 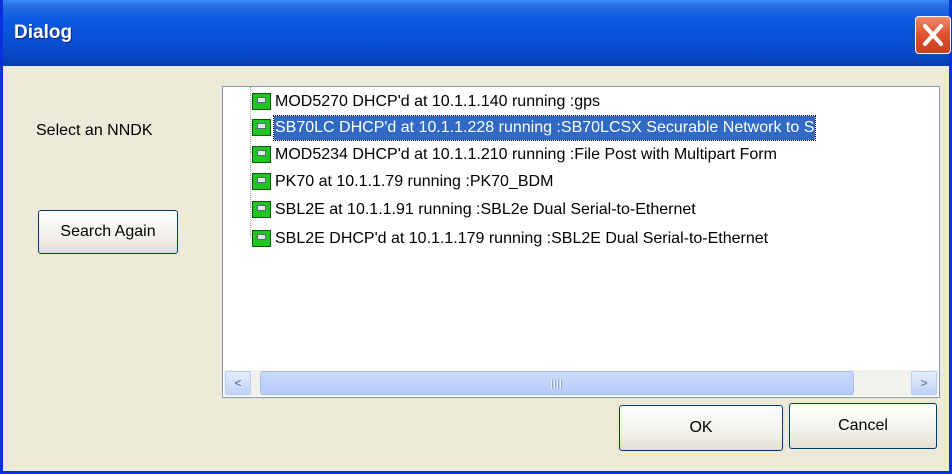 What do you see at coordinates (108, 232) in the screenshot?
I see `search-again-button: Search Again` at bounding box center [108, 232].